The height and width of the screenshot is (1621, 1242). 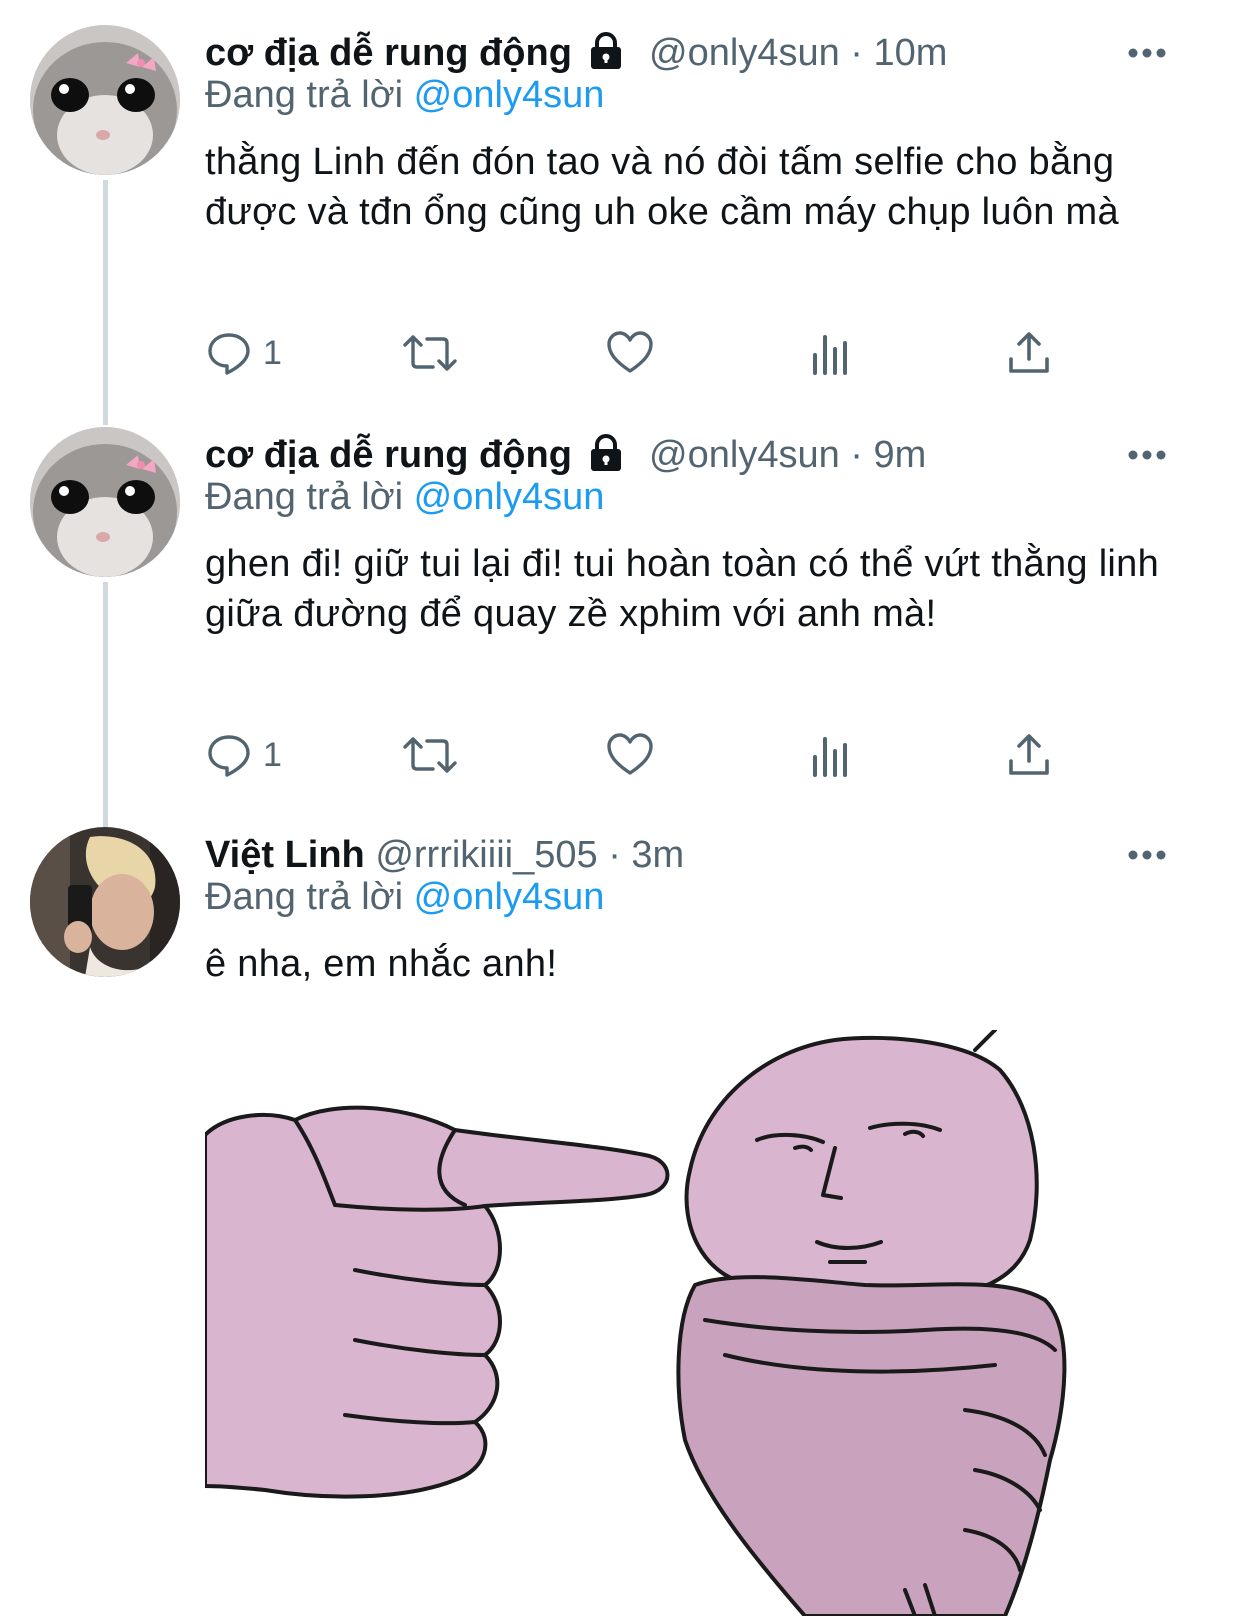 I want to click on username-handle: @rrrikiiii_505, so click(x=486, y=855).